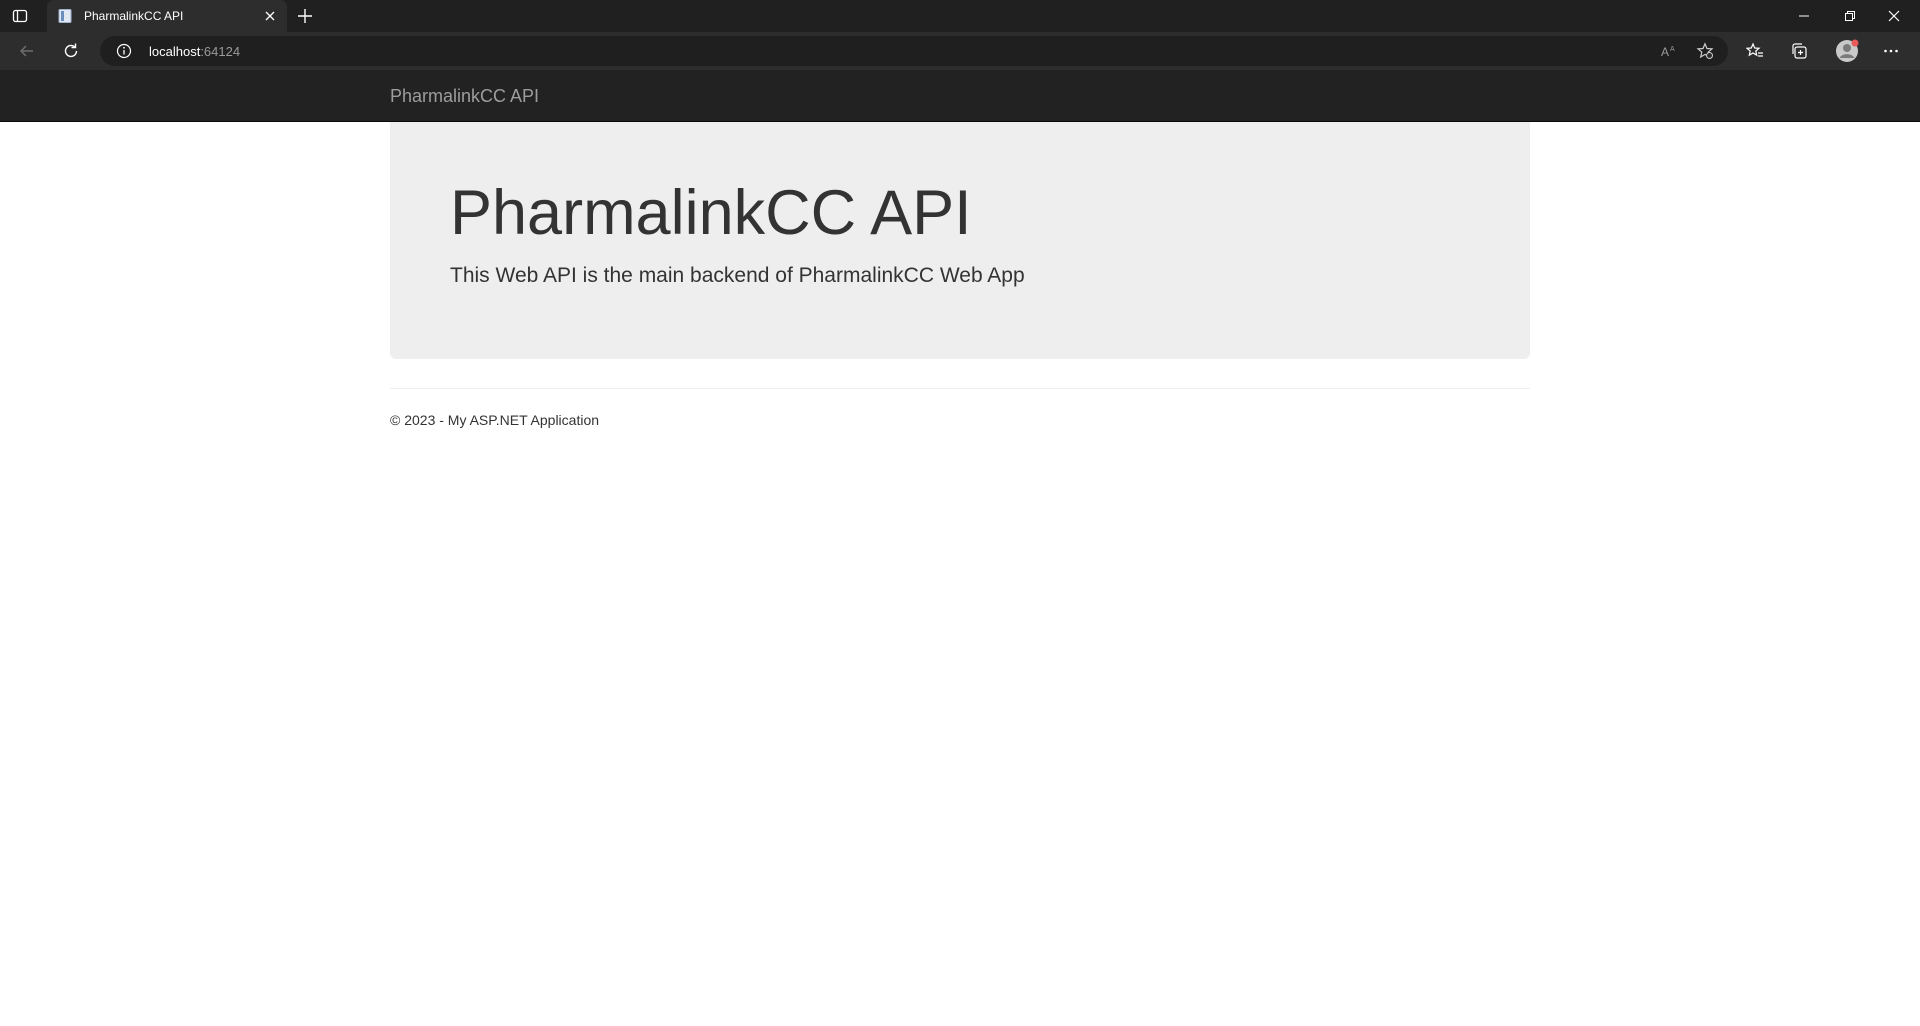  Describe the element at coordinates (270, 16) in the screenshot. I see `tab-close-icon` at that location.